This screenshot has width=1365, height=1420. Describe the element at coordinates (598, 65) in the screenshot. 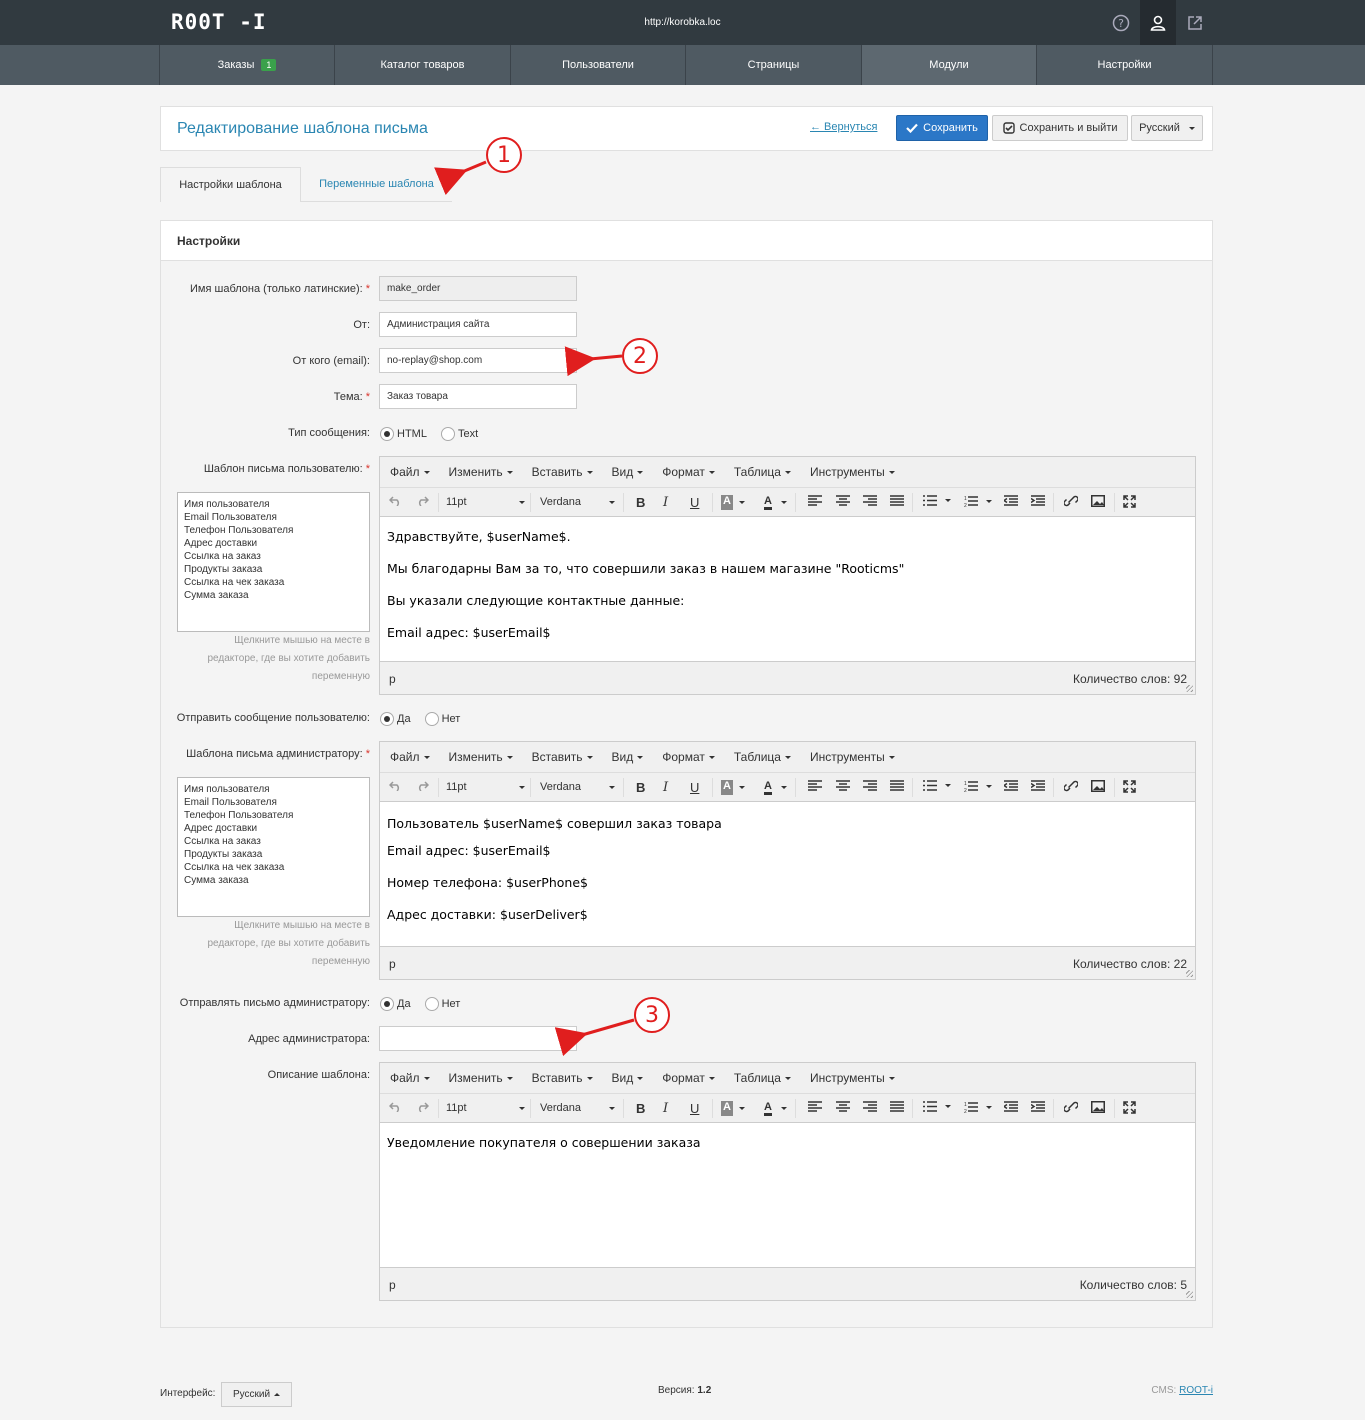

I see `nav-users: Пользователи` at that location.